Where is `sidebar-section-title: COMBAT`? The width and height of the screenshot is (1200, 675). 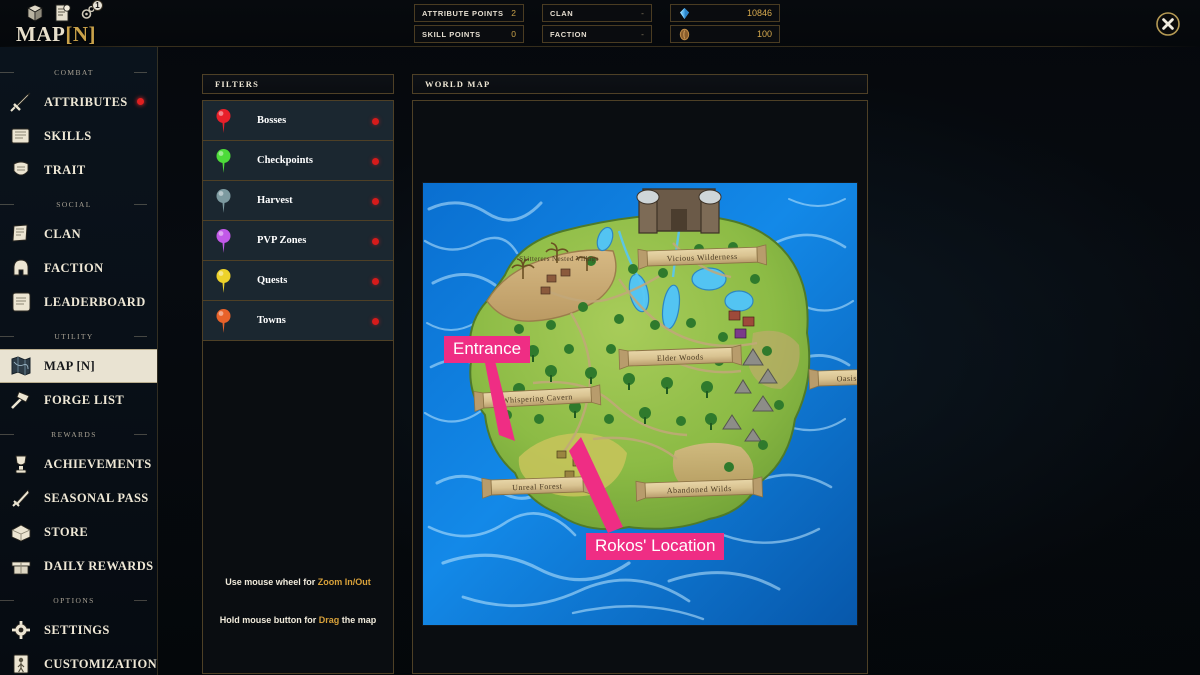 sidebar-section-title: COMBAT is located at coordinates (74, 72).